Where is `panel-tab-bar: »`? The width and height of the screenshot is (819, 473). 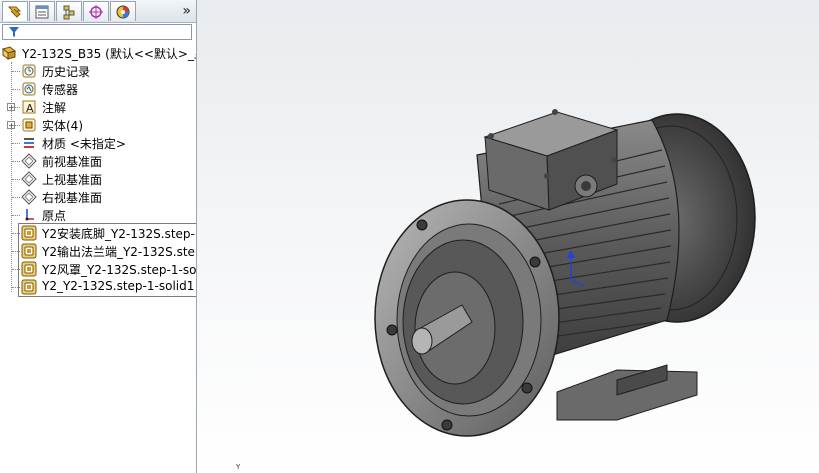 panel-tab-bar: » is located at coordinates (98, 11).